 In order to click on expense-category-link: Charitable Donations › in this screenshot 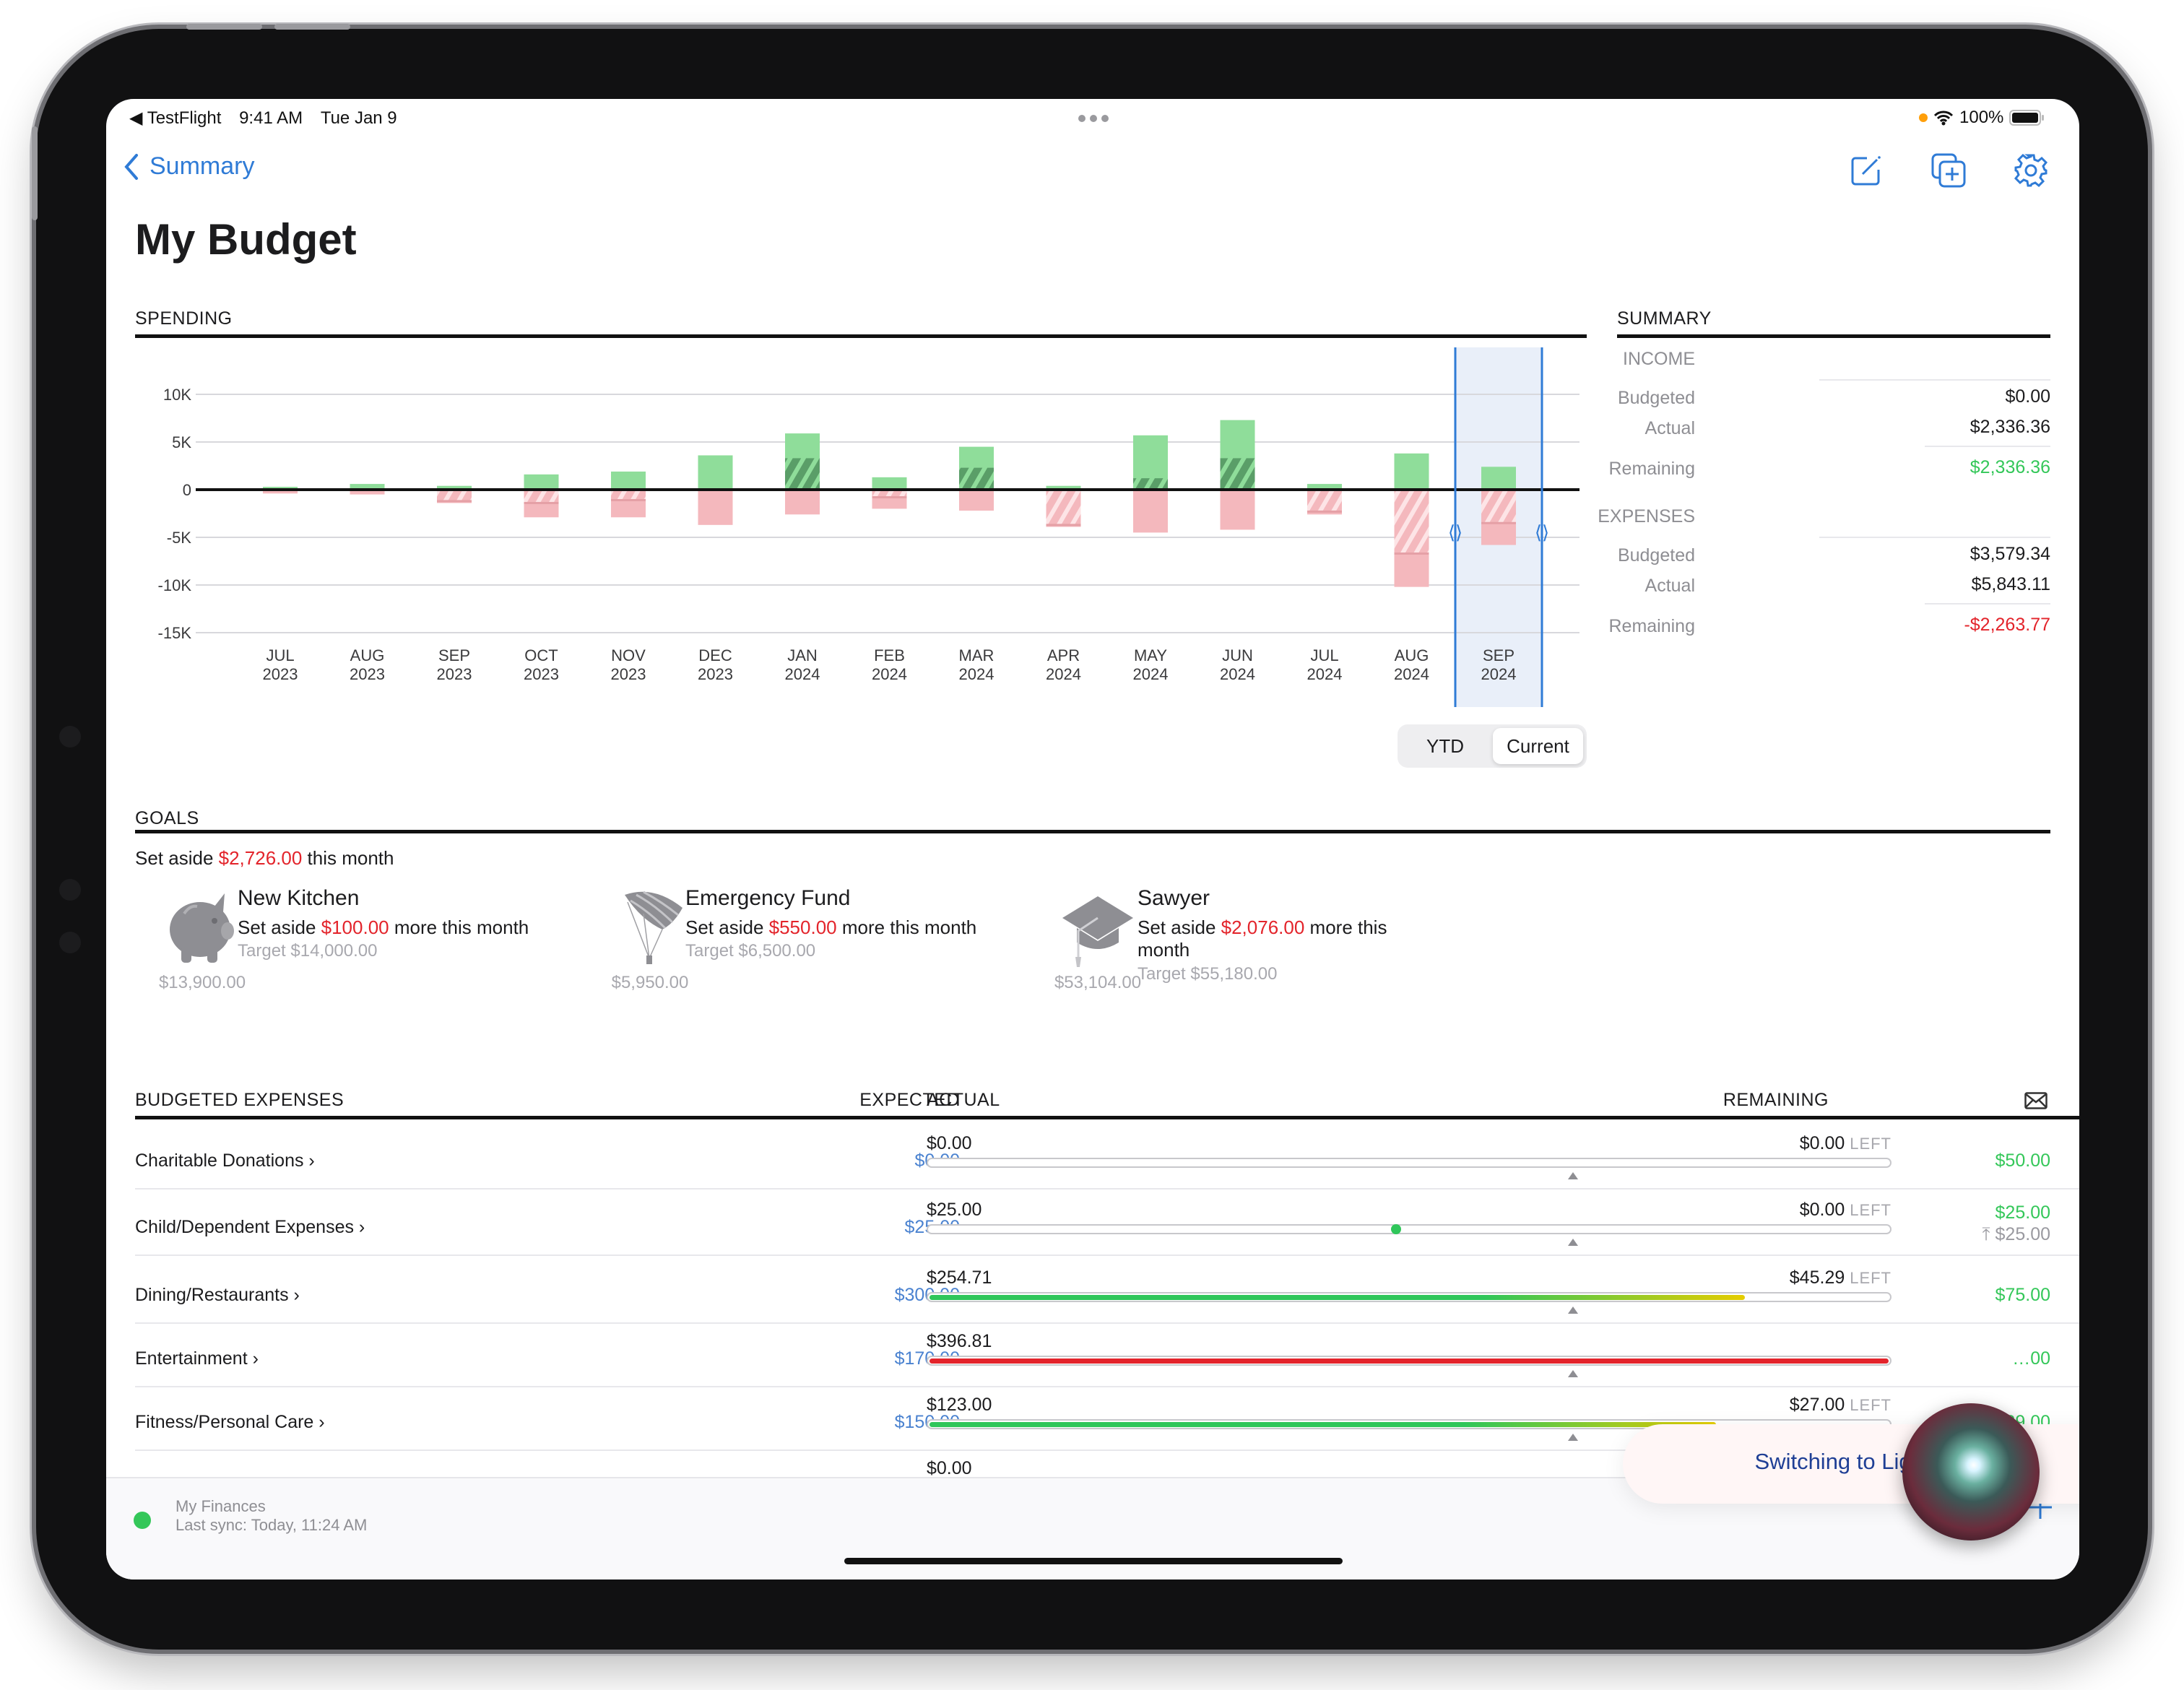, I will do `click(225, 1160)`.